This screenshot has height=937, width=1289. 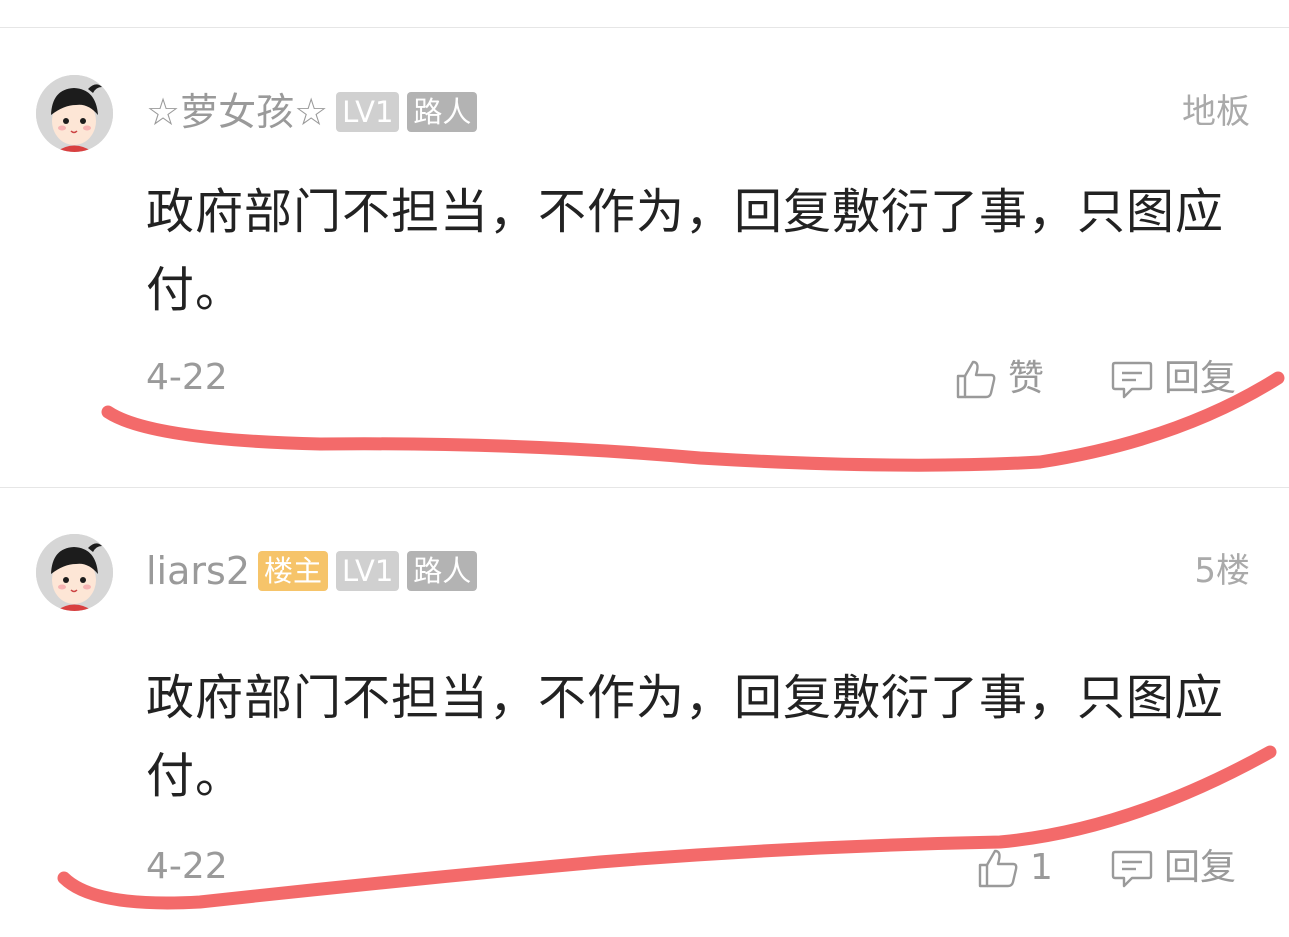 I want to click on level-badge: LV1, so click(x=368, y=571).